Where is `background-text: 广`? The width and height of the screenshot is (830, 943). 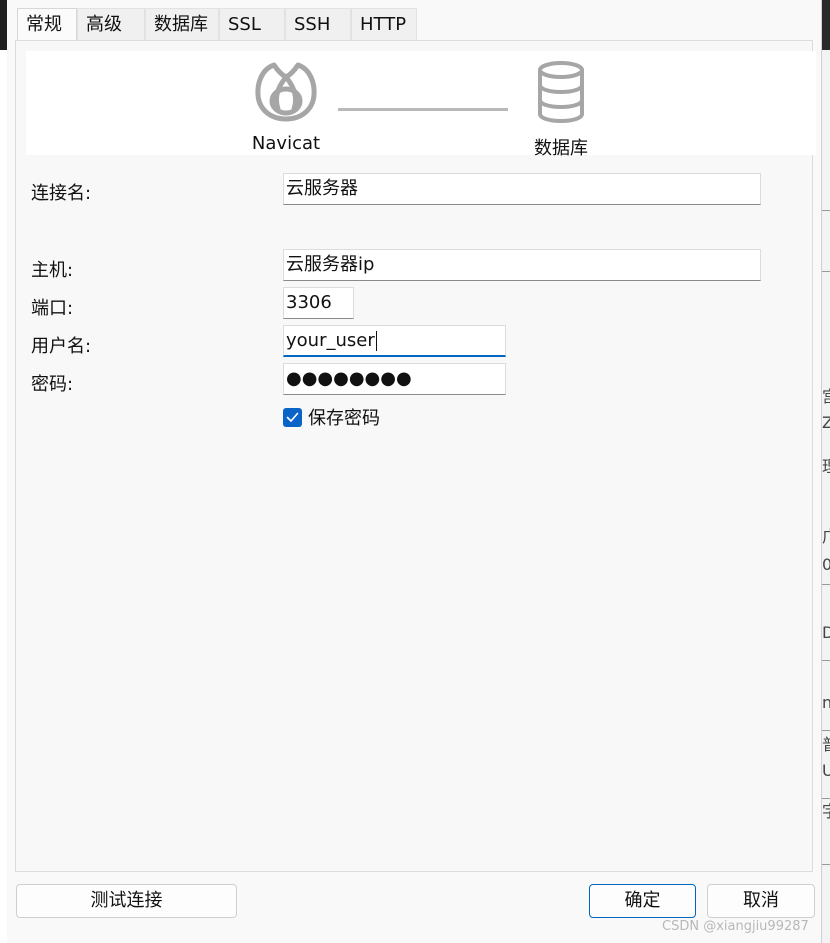
background-text: 广 is located at coordinates (826, 537).